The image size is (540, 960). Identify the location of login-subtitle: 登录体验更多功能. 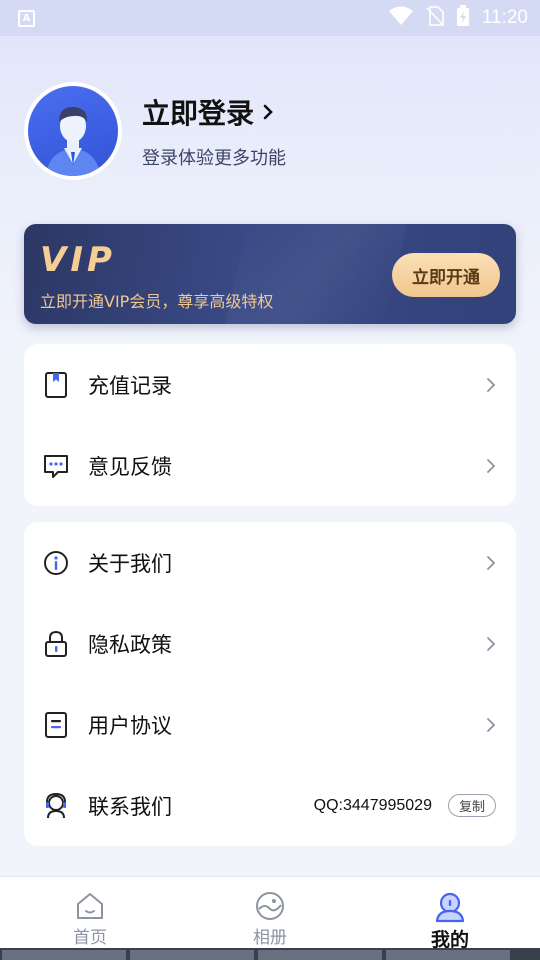
(214, 158).